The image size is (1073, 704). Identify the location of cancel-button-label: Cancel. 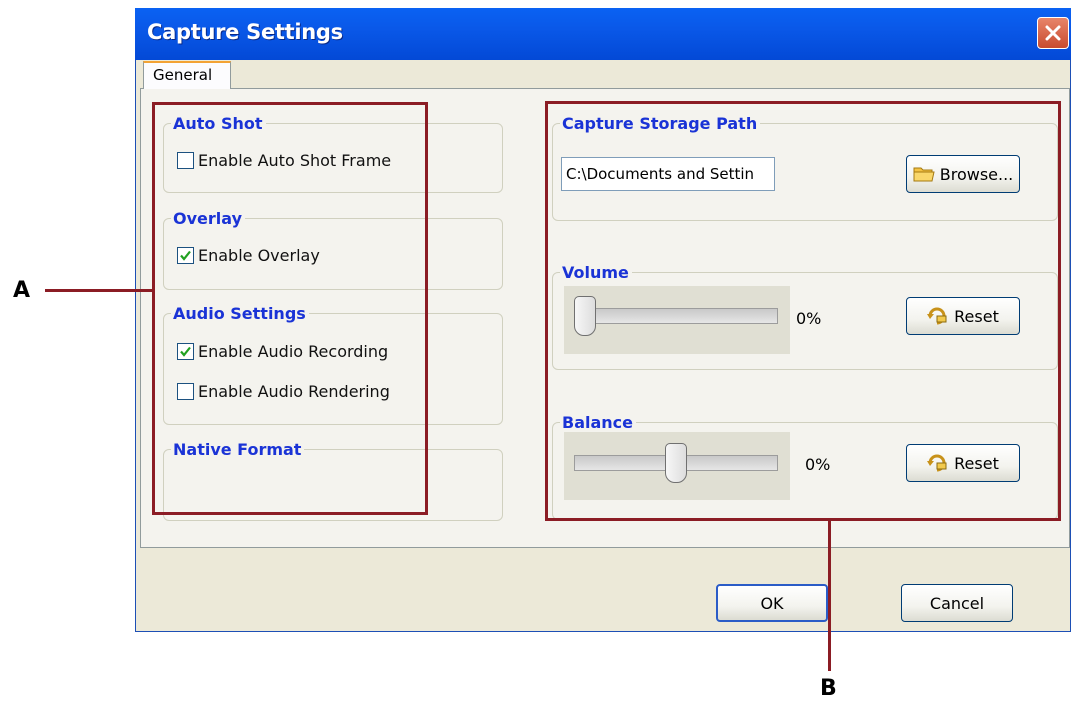
(957, 603).